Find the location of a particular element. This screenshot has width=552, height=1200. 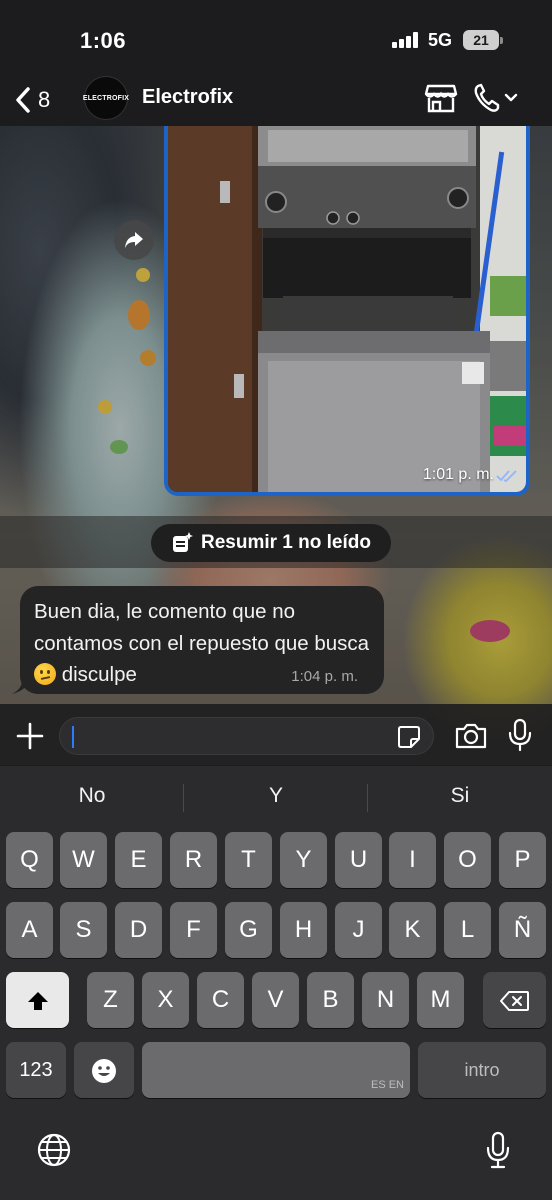

camera-button is located at coordinates (471, 736).